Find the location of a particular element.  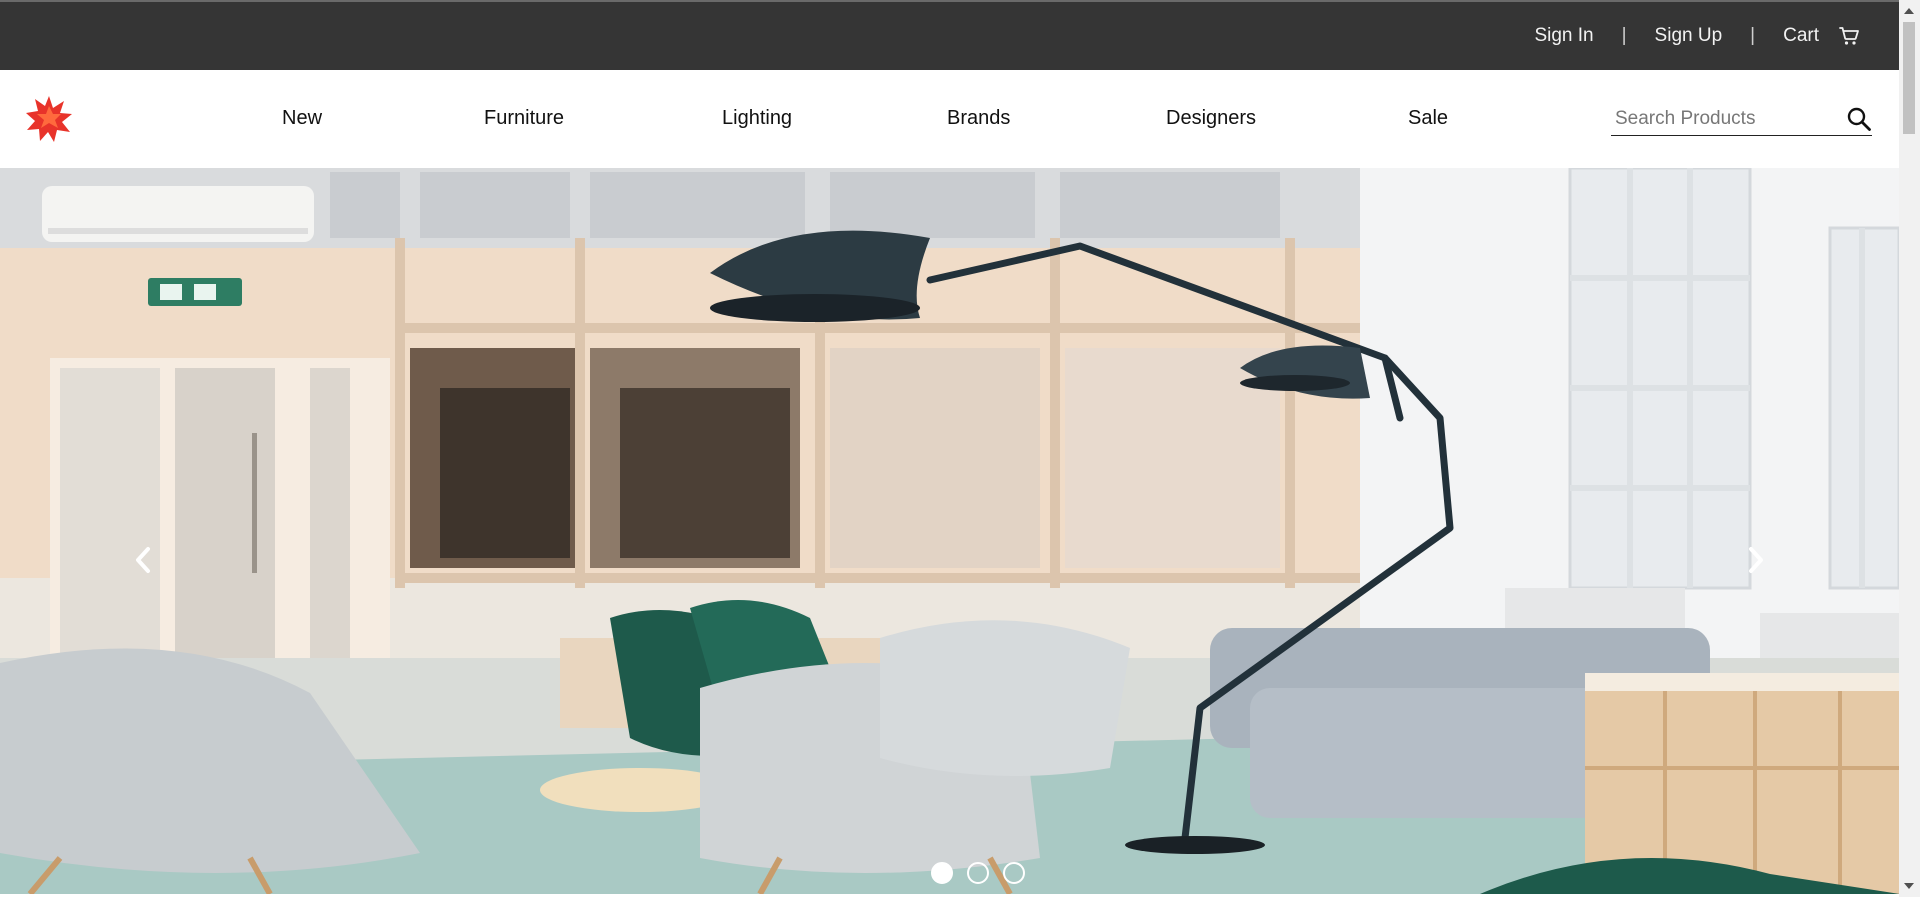

carousel-prev-button is located at coordinates (143, 560).